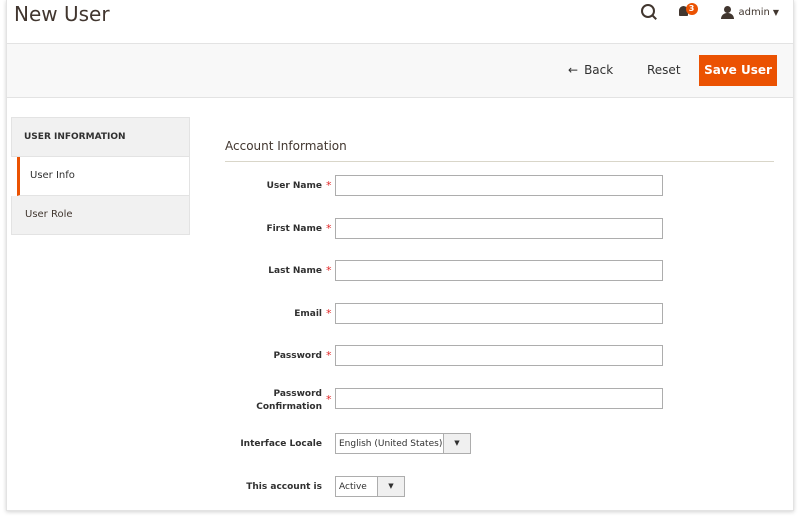  Describe the element at coordinates (499, 228) in the screenshot. I see `first-name-input` at that location.